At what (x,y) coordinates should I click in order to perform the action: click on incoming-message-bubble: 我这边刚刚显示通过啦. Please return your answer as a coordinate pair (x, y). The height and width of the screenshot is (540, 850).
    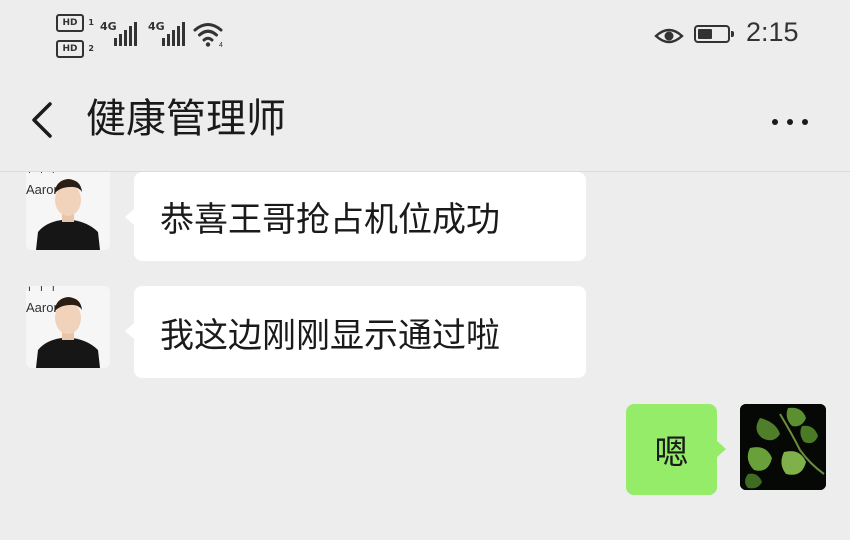
    Looking at the image, I should click on (355, 332).